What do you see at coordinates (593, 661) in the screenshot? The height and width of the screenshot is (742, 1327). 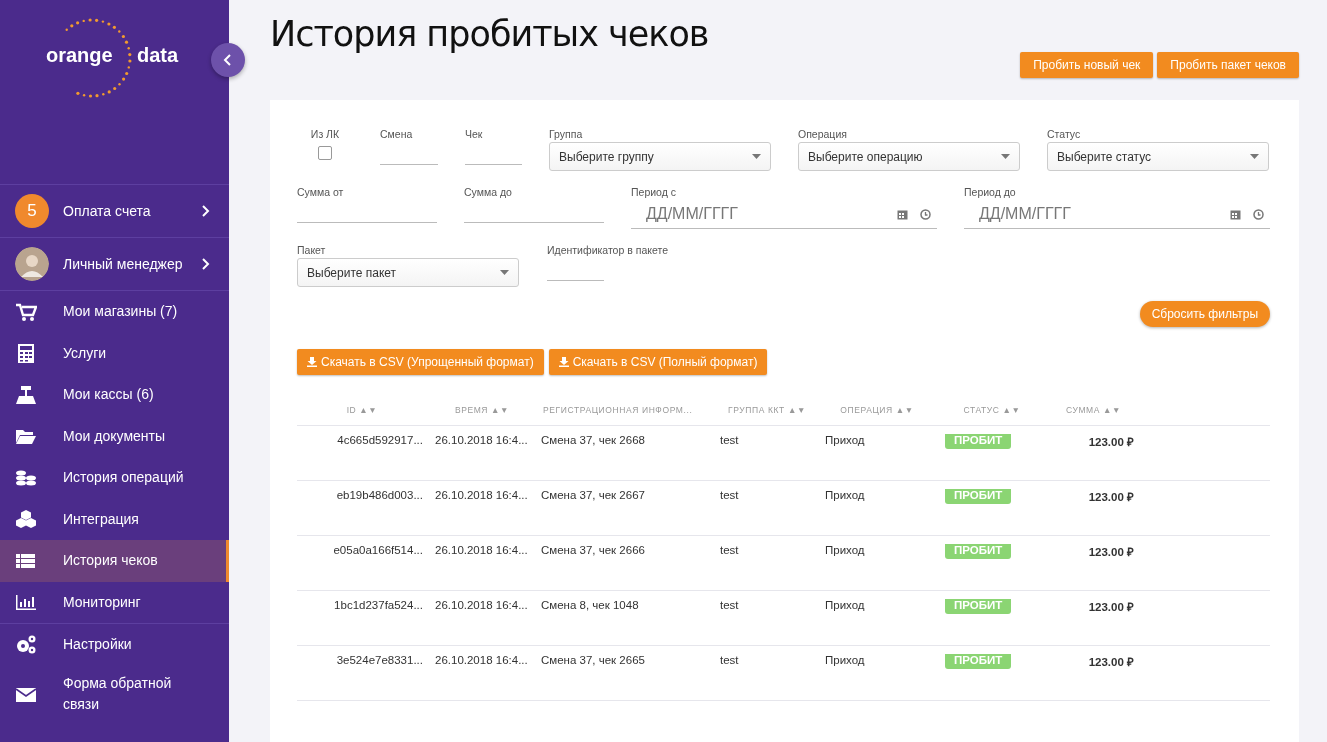 I see `table-cell-text: Смена 37, чек 2665` at bounding box center [593, 661].